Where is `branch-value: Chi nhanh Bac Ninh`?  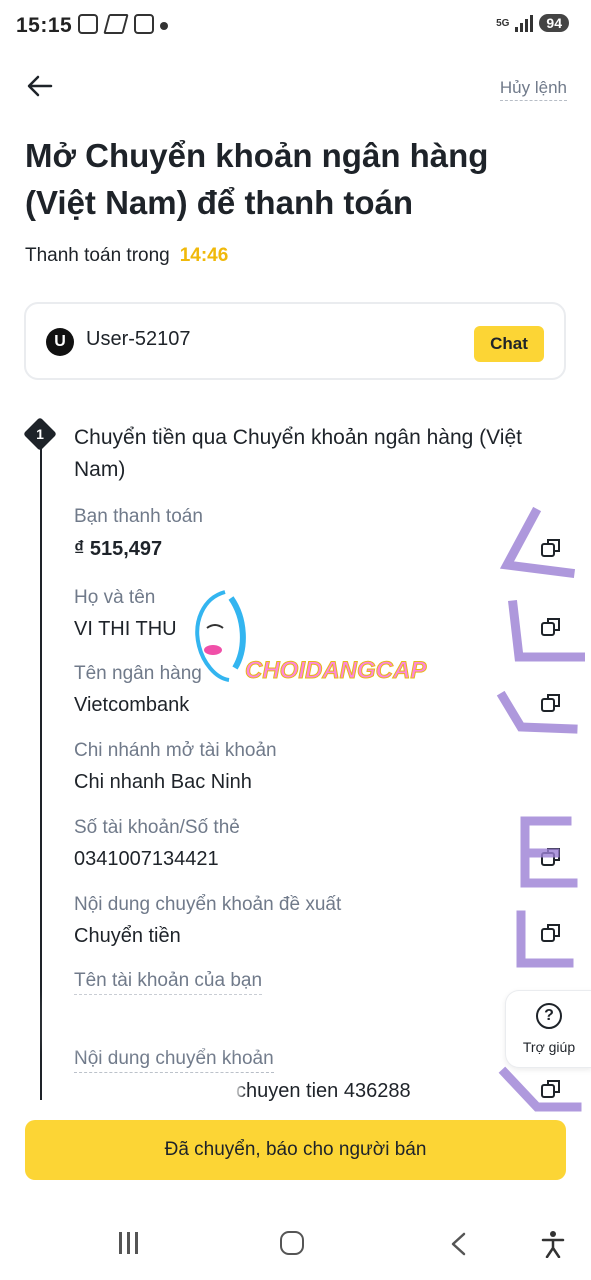
branch-value: Chi nhanh Bac Ninh is located at coordinates (163, 782).